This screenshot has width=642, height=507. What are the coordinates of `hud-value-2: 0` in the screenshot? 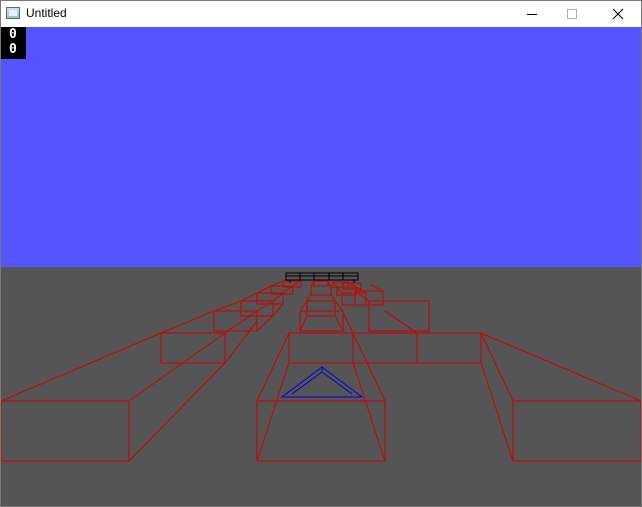 It's located at (13, 49).